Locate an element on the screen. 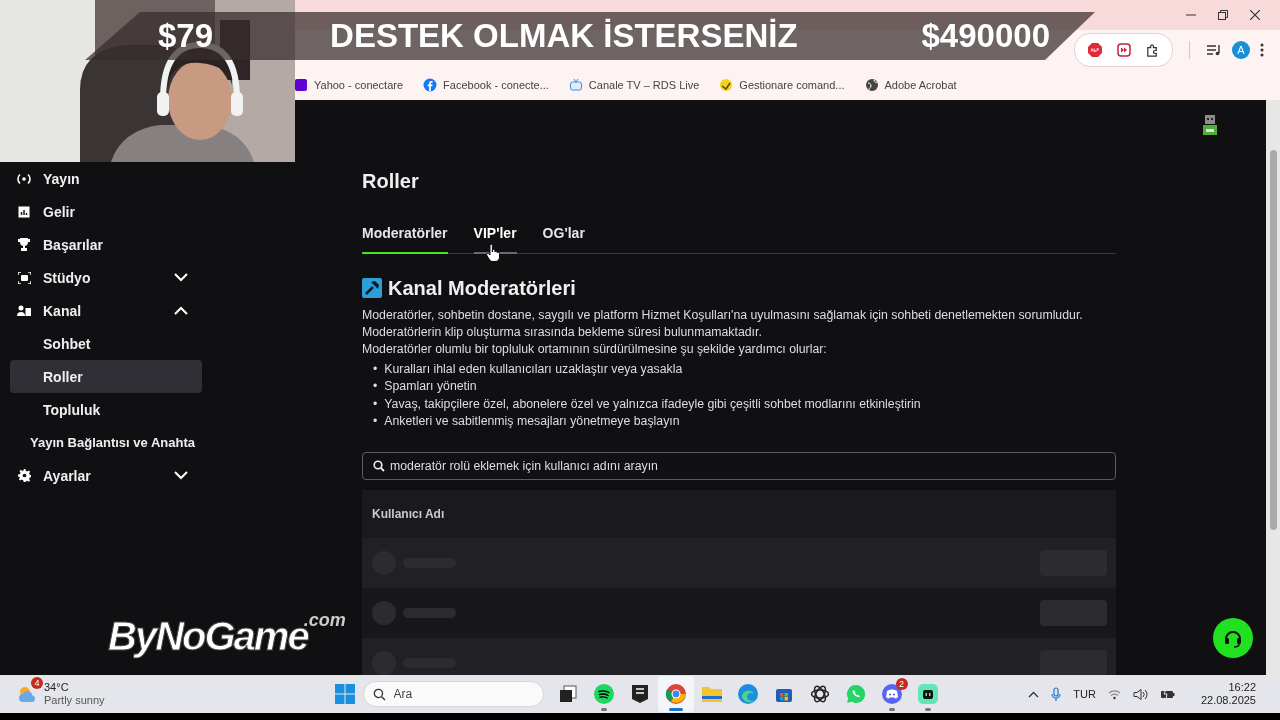  people-icon is located at coordinates (24, 310).